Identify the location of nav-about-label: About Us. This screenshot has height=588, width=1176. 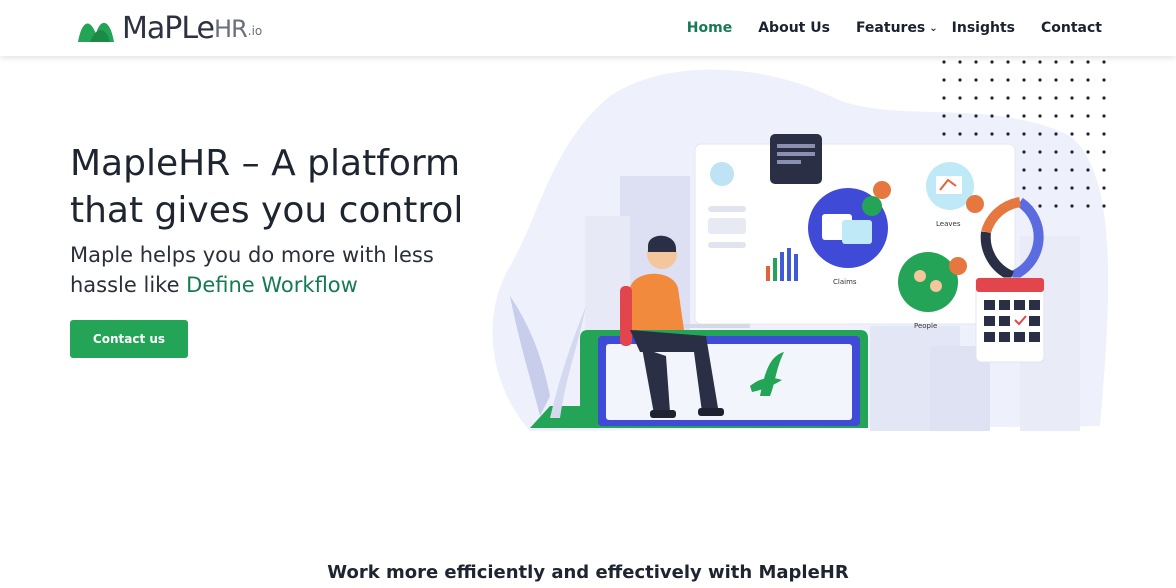
(794, 28).